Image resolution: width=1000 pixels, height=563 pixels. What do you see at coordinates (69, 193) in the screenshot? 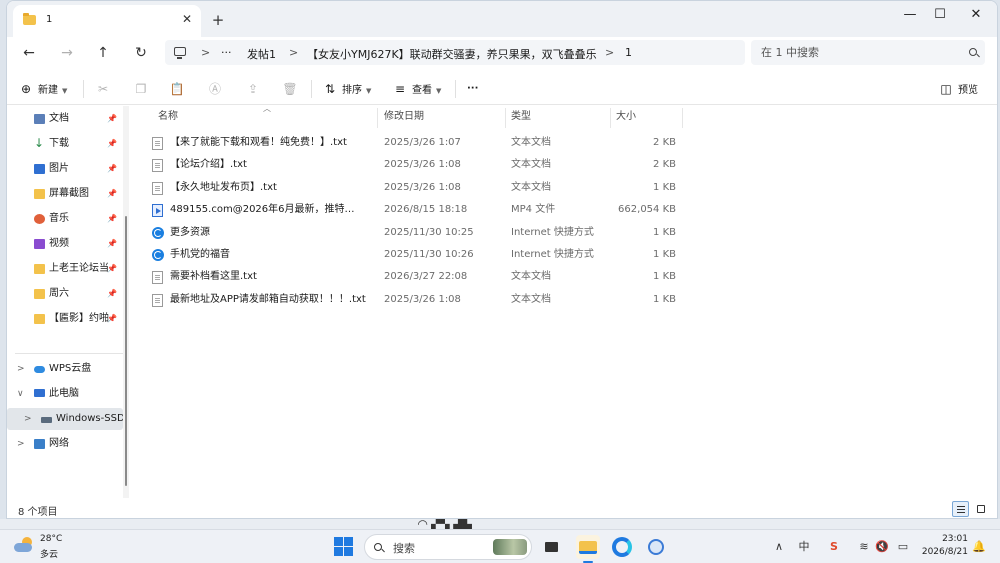
I see `sidebar-item-label: 屏幕截图` at bounding box center [69, 193].